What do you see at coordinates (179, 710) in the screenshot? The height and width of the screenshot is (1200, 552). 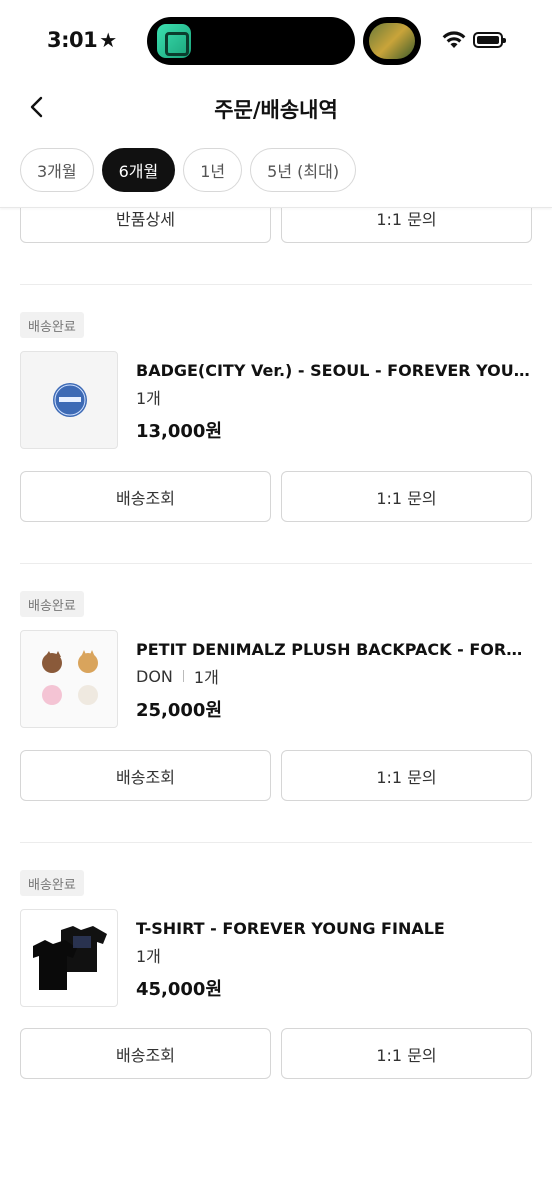 I see `product-price: 25,000원` at bounding box center [179, 710].